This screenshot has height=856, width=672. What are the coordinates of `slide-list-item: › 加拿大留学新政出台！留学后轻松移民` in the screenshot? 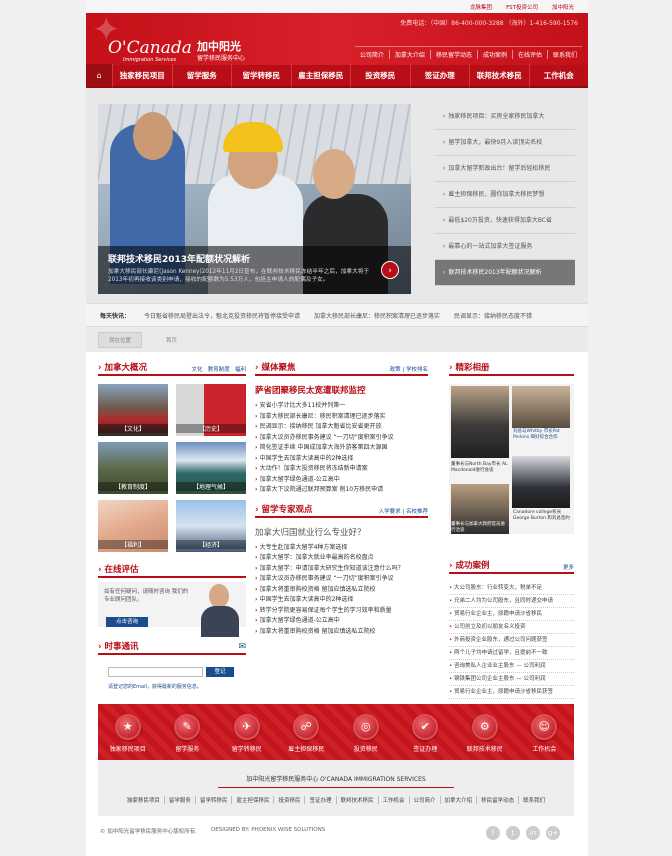 It's located at (505, 169).